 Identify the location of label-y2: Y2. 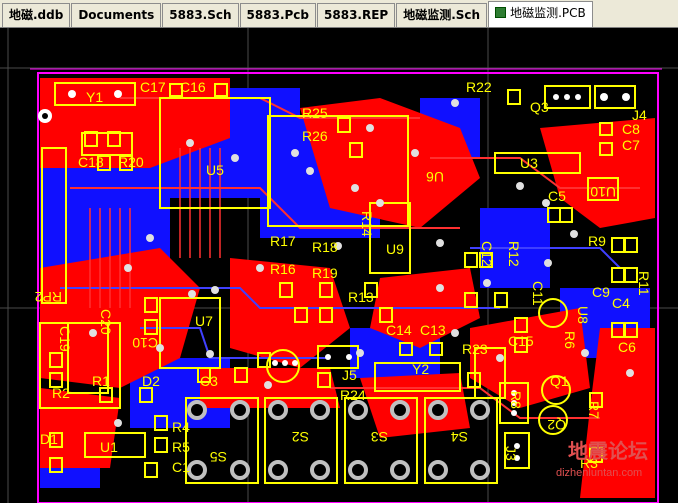
(420, 369).